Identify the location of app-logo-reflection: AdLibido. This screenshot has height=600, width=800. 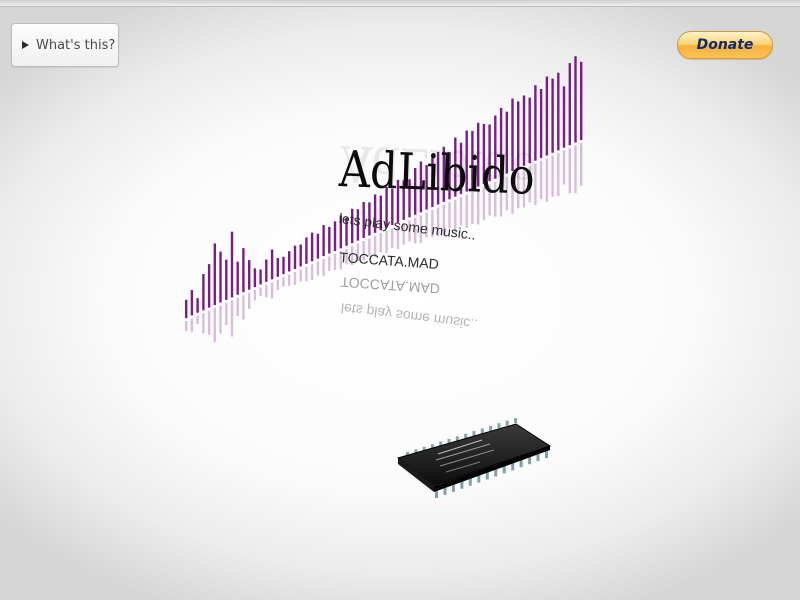
(439, 167).